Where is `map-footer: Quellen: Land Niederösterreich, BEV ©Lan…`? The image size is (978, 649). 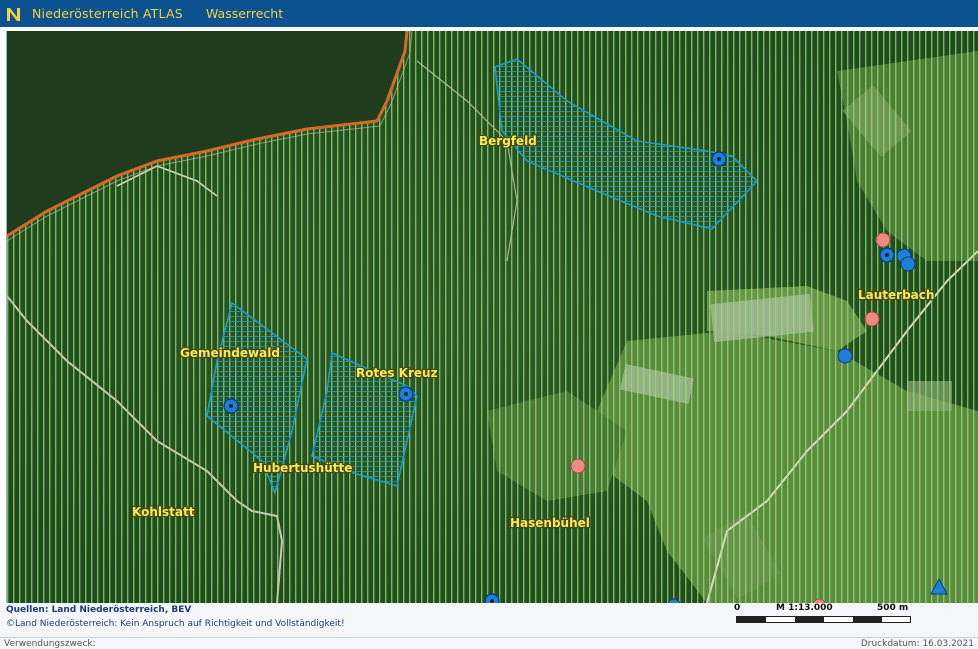 map-footer: Quellen: Land Niederösterreich, BEV ©Lan… is located at coordinates (489, 626).